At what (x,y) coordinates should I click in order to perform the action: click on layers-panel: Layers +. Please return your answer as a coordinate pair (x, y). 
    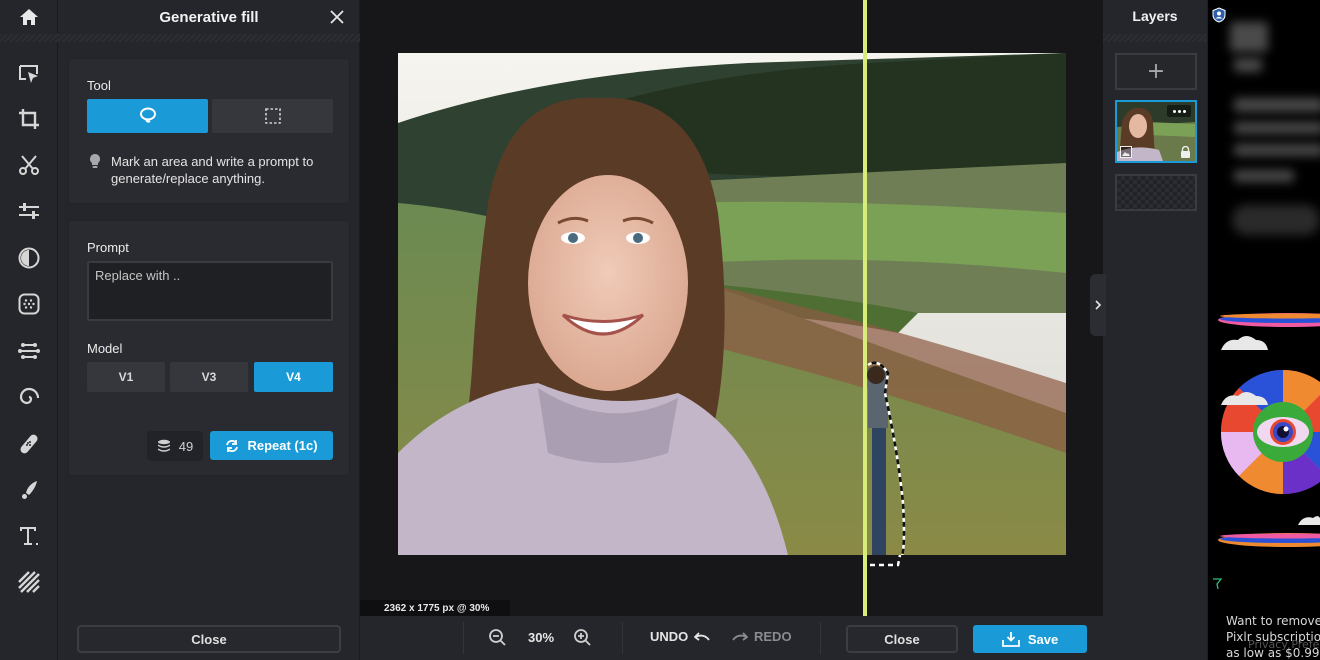
    Looking at the image, I should click on (1155, 308).